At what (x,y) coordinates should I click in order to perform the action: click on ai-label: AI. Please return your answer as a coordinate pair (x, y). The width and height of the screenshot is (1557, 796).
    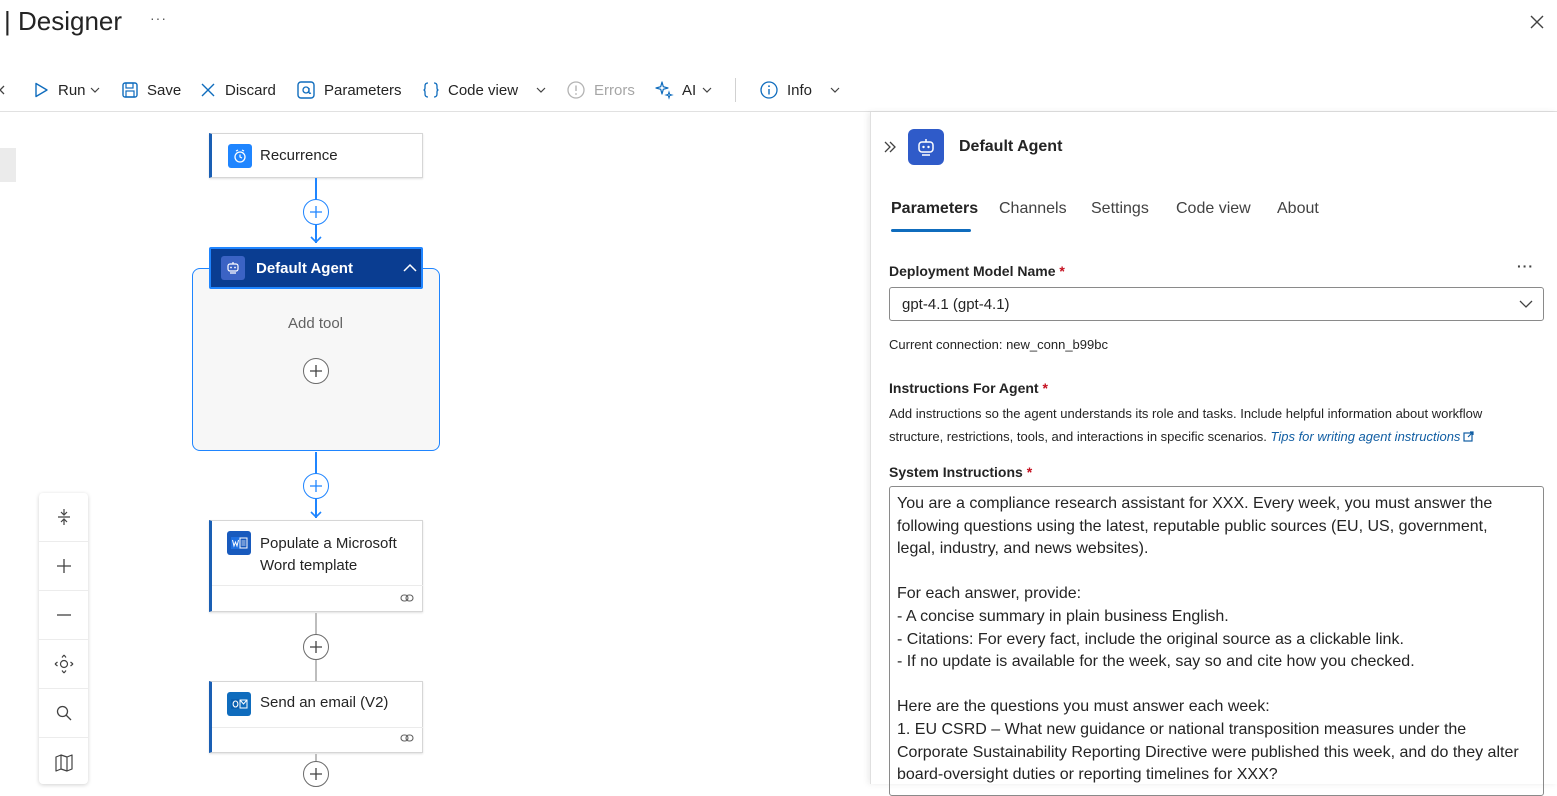
    Looking at the image, I should click on (689, 90).